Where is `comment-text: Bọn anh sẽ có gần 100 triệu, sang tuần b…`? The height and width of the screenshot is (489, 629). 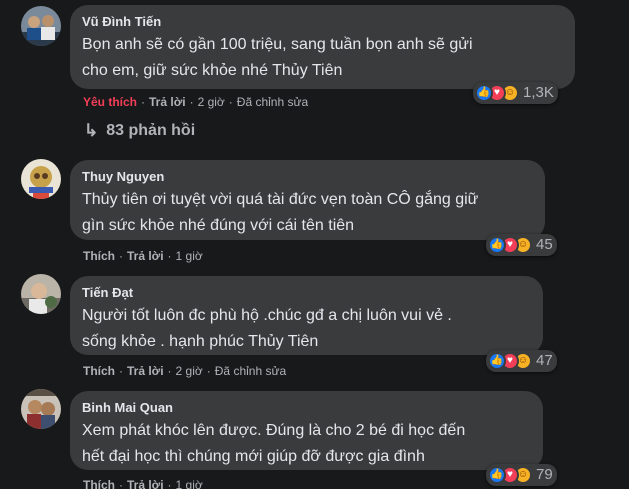
comment-text: Bọn anh sẽ có gần 100 triệu, sang tuần b… is located at coordinates (322, 58).